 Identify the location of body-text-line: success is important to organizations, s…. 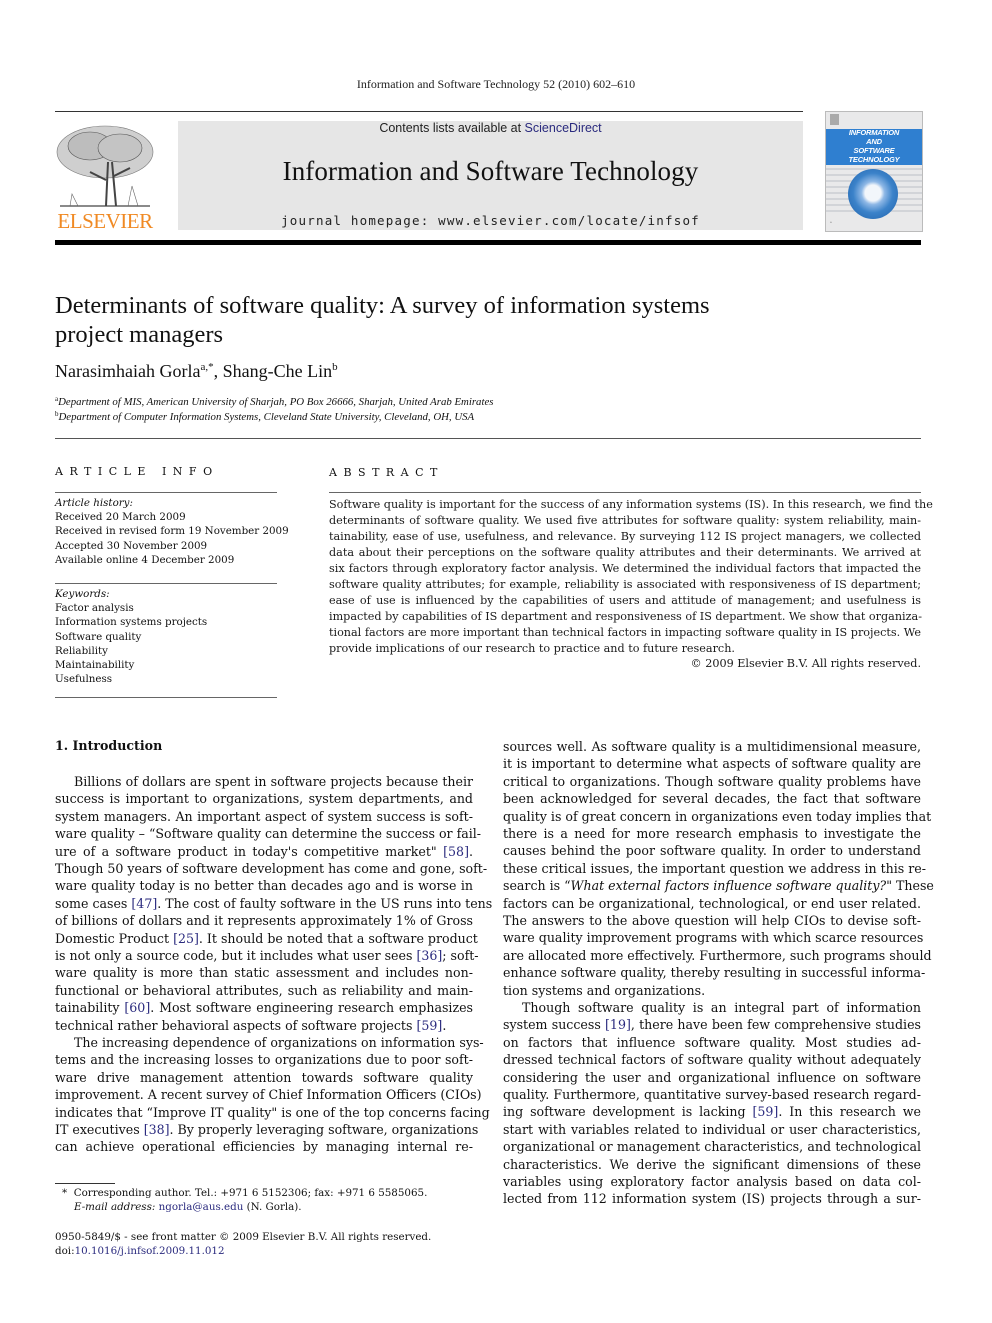
(264, 798).